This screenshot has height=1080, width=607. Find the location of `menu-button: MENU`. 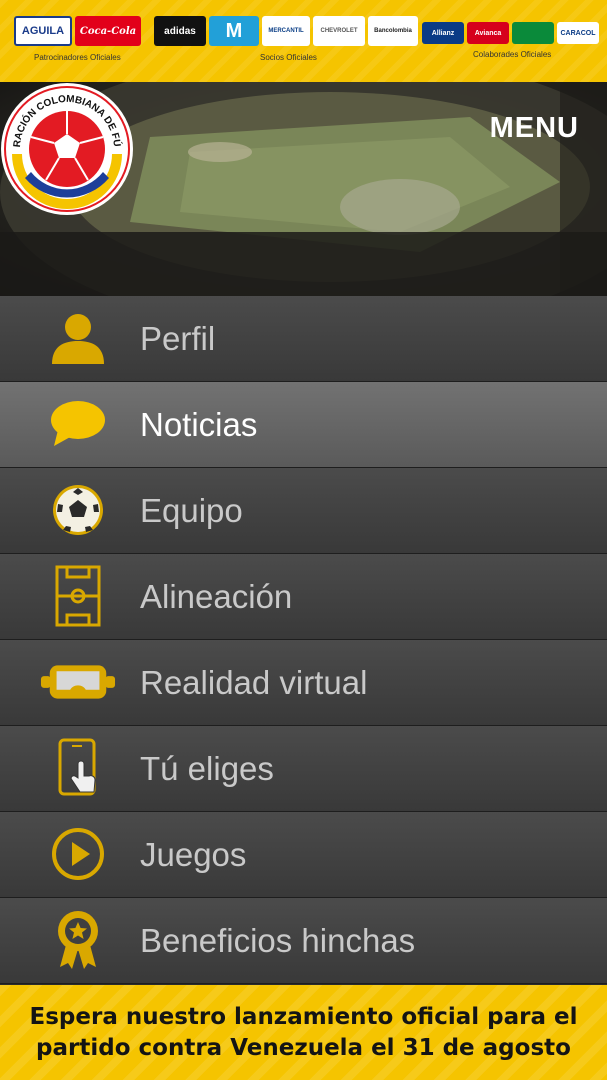

menu-button: MENU is located at coordinates (534, 128).